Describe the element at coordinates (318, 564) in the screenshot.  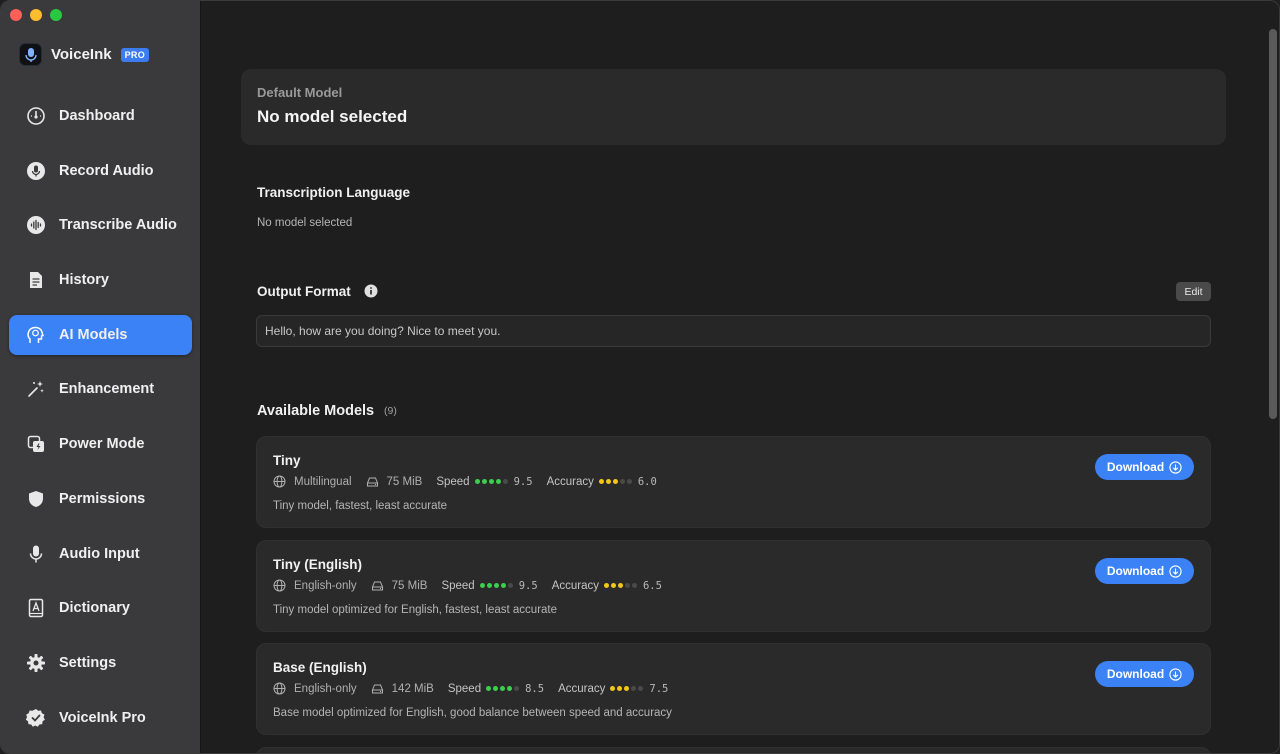
I see `model-name: Tiny (English)` at that location.